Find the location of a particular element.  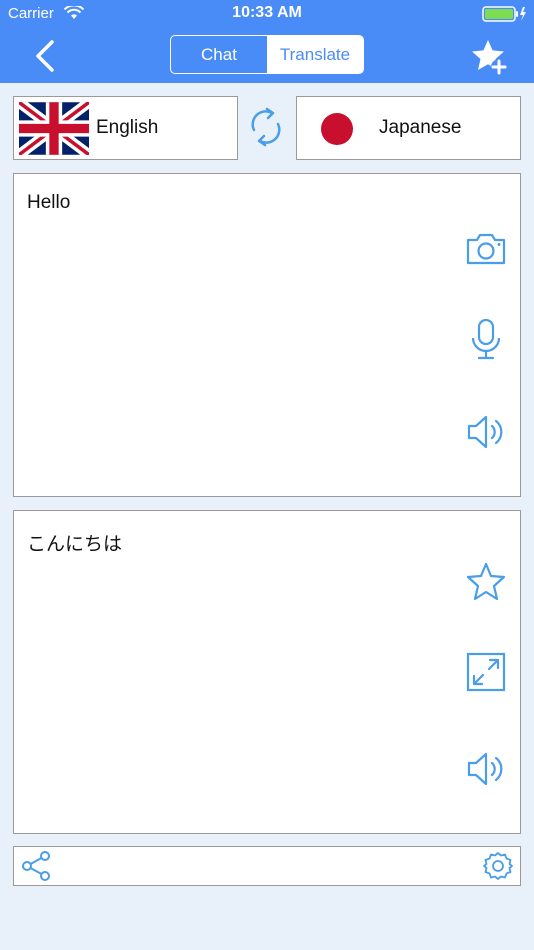

swap-languages-button is located at coordinates (266, 127).